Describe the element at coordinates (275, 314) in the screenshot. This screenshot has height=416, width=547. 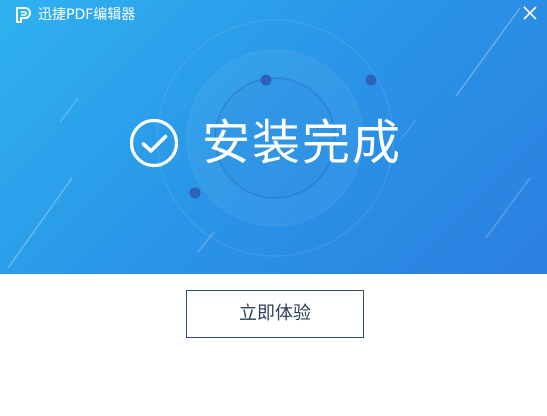
I see `try-now-button: 立即体验` at that location.